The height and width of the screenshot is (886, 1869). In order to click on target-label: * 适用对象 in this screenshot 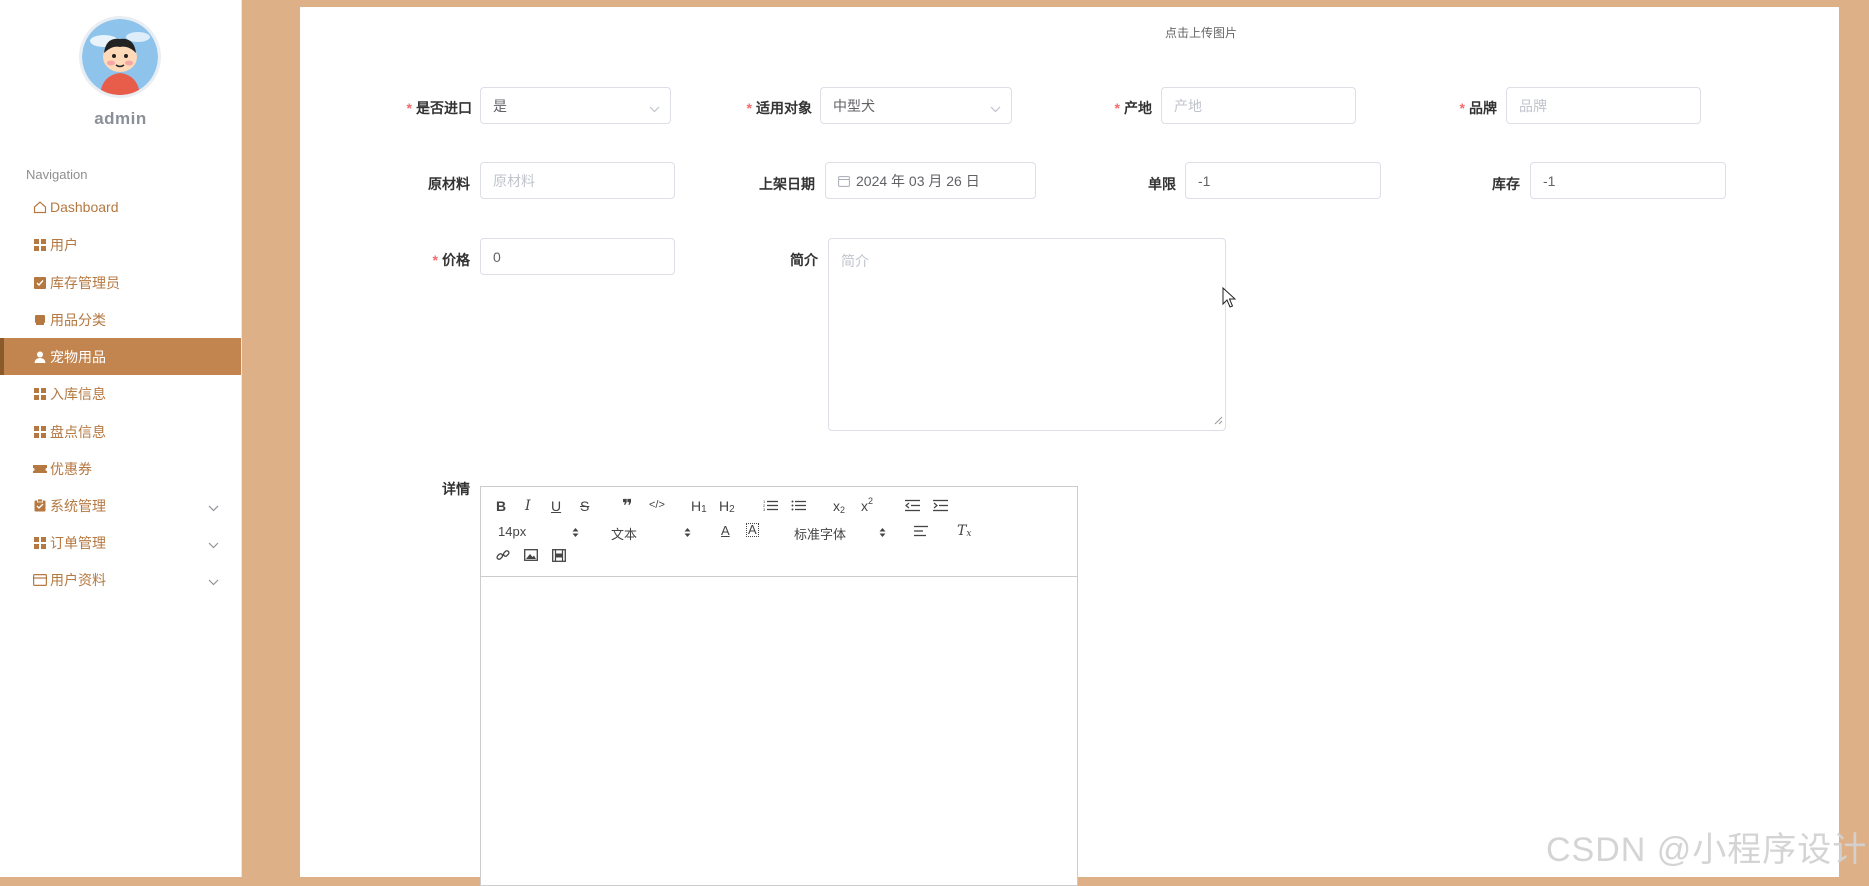, I will do `click(779, 108)`.